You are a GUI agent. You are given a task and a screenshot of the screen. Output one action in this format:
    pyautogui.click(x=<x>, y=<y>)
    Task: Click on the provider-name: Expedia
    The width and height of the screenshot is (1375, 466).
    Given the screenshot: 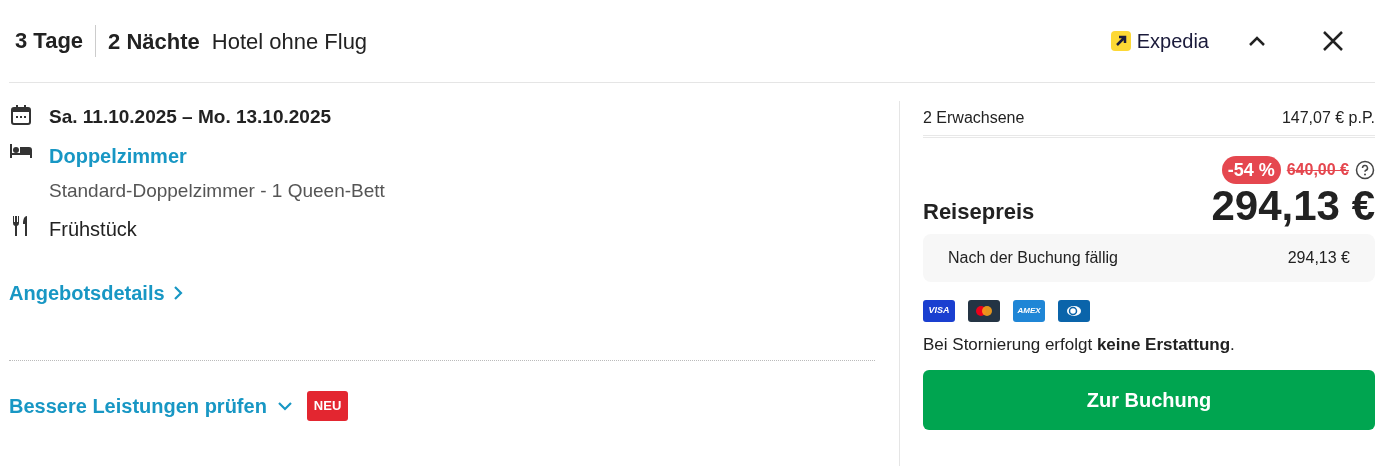 What is the action you would take?
    pyautogui.click(x=1172, y=41)
    